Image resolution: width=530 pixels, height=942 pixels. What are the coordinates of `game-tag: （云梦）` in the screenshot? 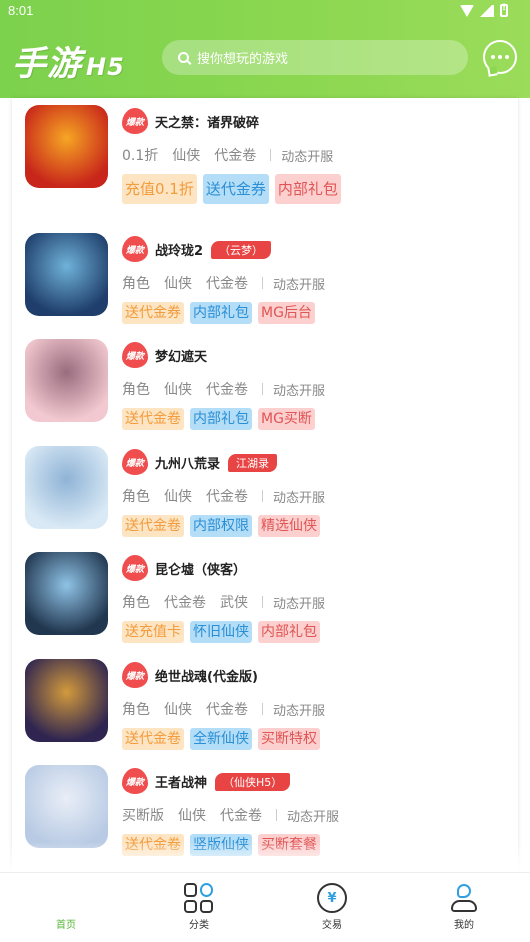 It's located at (241, 249).